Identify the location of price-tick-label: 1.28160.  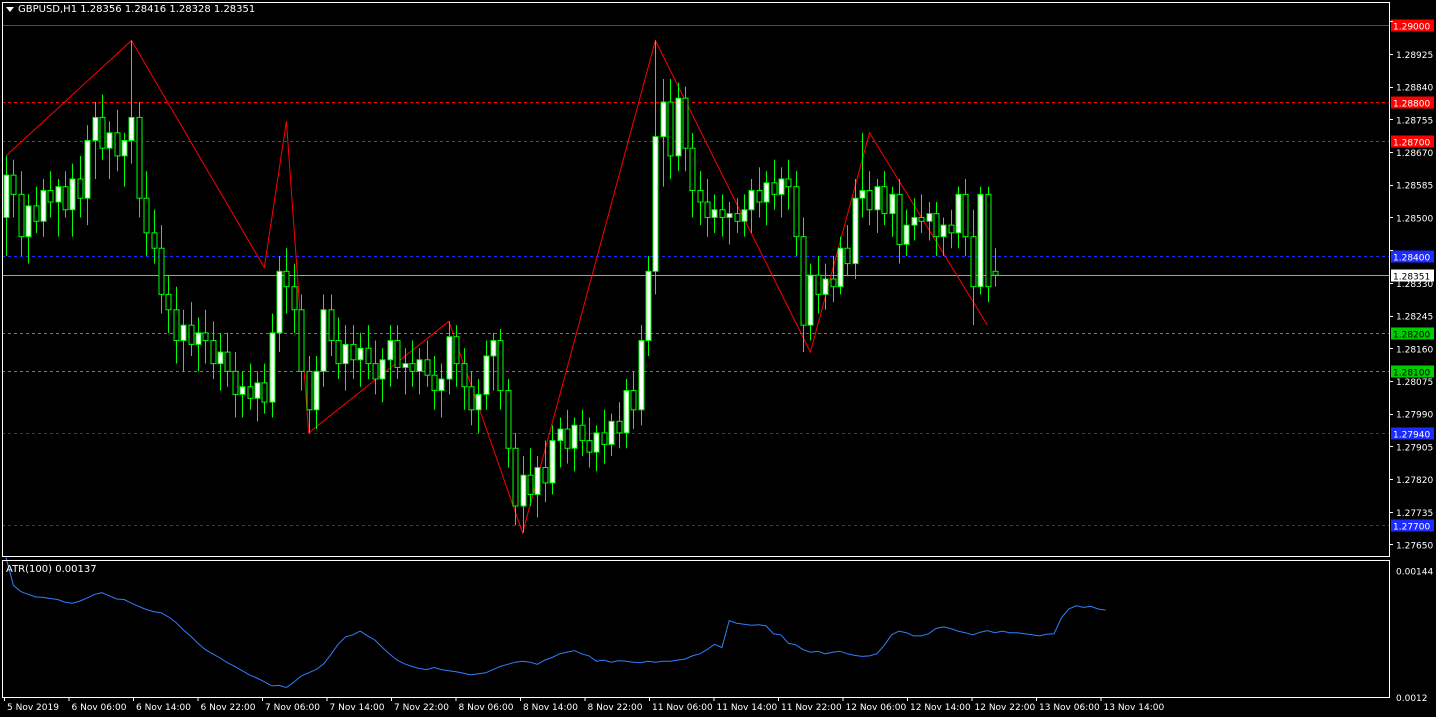
(1414, 350).